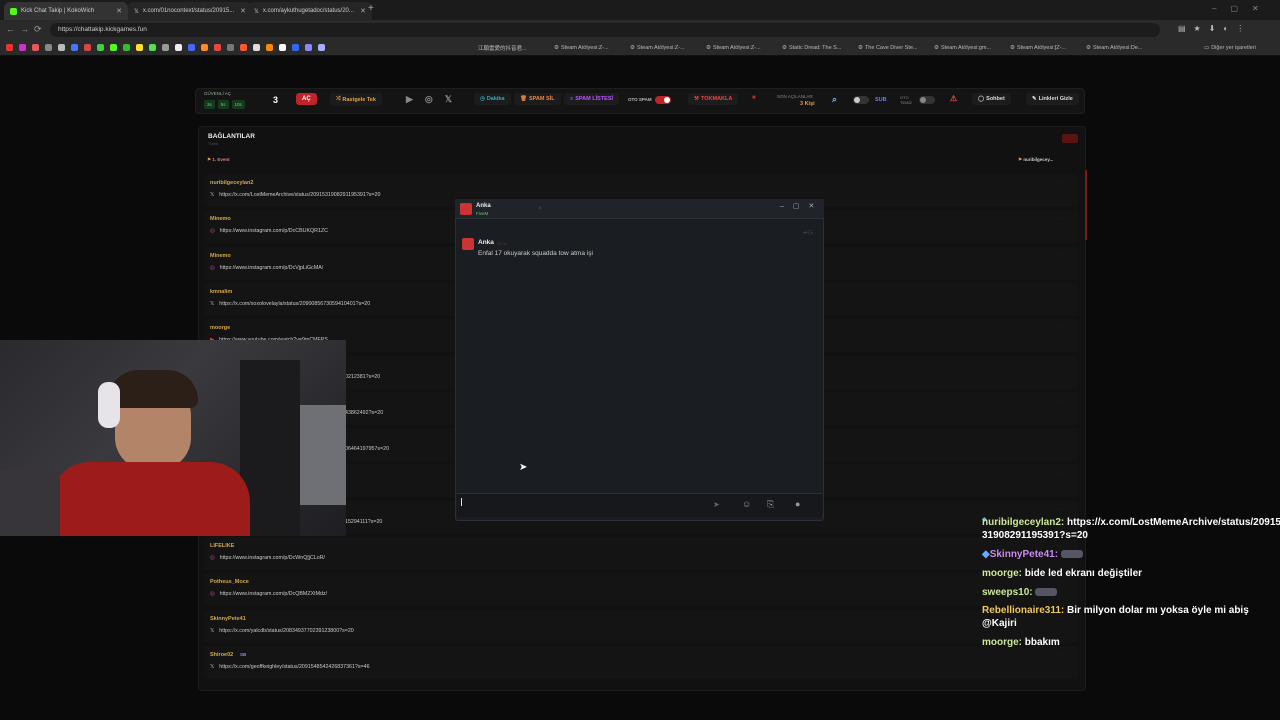 This screenshot has width=1280, height=720. I want to click on row-username: SkinnyPete41, so click(228, 619).